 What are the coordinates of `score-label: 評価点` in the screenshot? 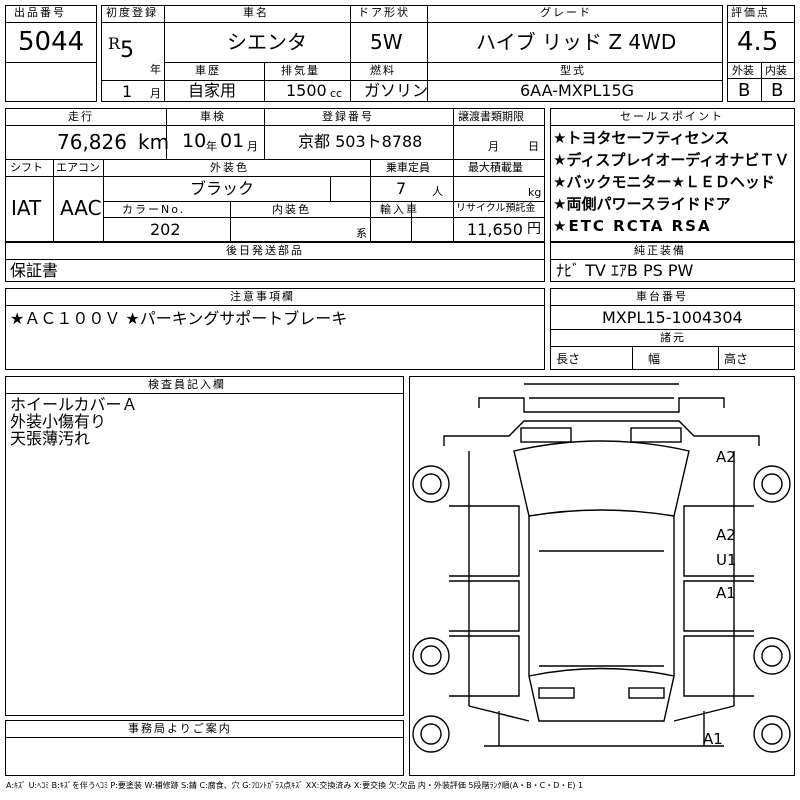 It's located at (750, 12).